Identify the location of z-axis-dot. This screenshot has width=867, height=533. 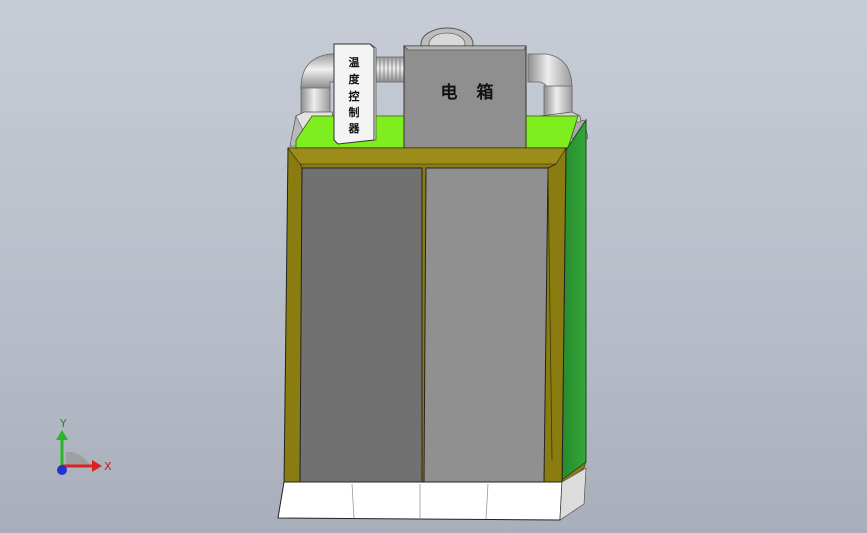
(62, 470).